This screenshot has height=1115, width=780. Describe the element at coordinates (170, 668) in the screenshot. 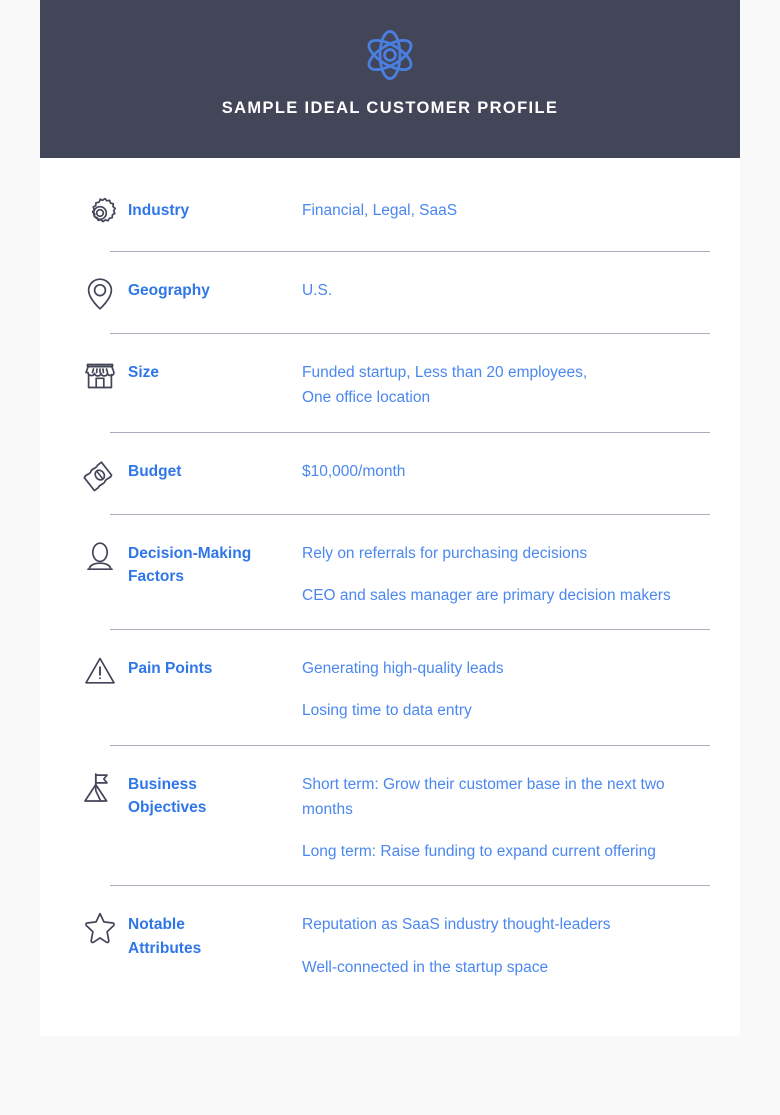

I see `attribute-label: Pain Points` at that location.